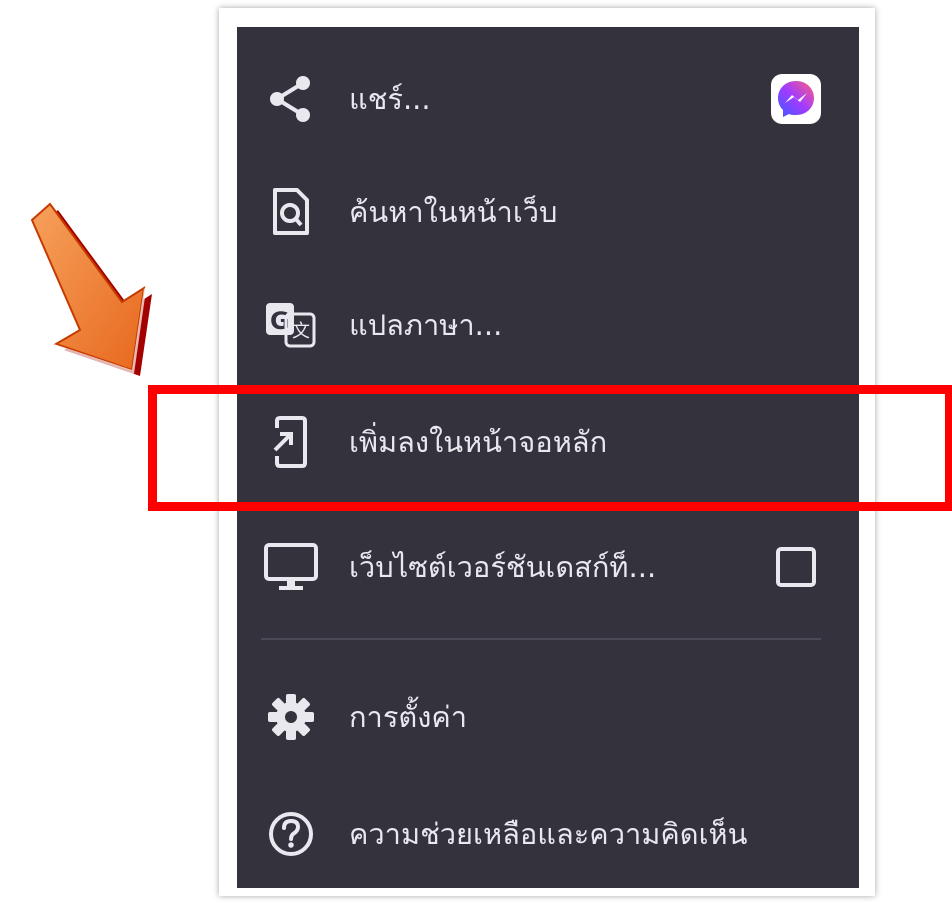  I want to click on settings-gear-icon, so click(291, 717).